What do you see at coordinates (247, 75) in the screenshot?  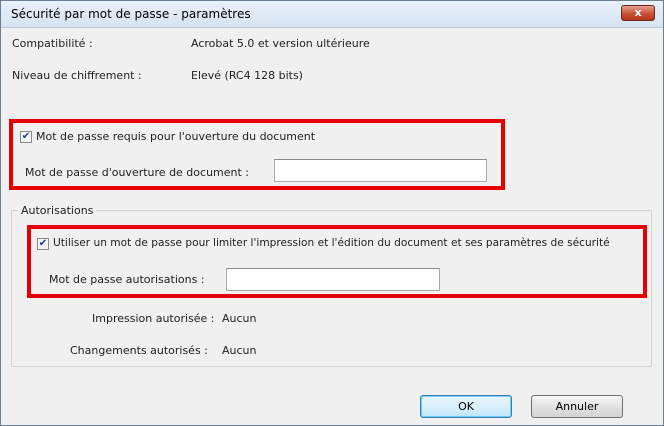 I see `encryption-value: Elevé (RC4 128 bits)` at bounding box center [247, 75].